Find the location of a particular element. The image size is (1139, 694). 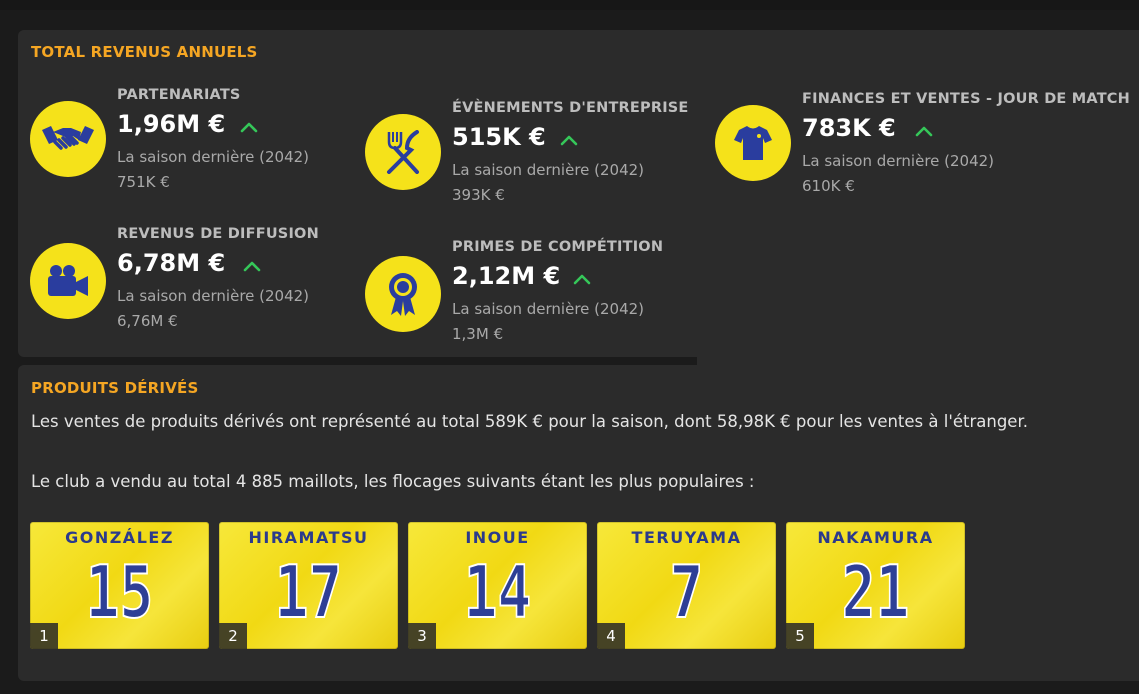

kpi-label: REVENUS DE DIFFUSION is located at coordinates (218, 234).